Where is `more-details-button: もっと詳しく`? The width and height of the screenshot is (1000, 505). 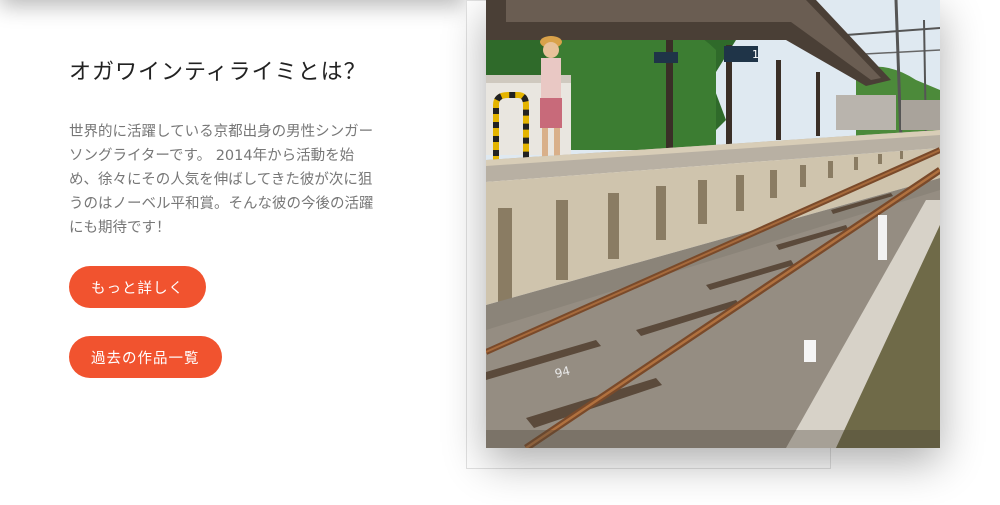
more-details-button: もっと詳しく is located at coordinates (137, 287).